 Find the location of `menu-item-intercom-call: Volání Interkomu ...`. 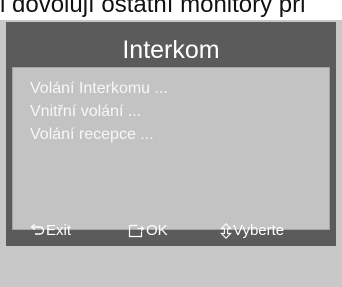

menu-item-intercom-call: Volání Interkomu ... is located at coordinates (99, 89).